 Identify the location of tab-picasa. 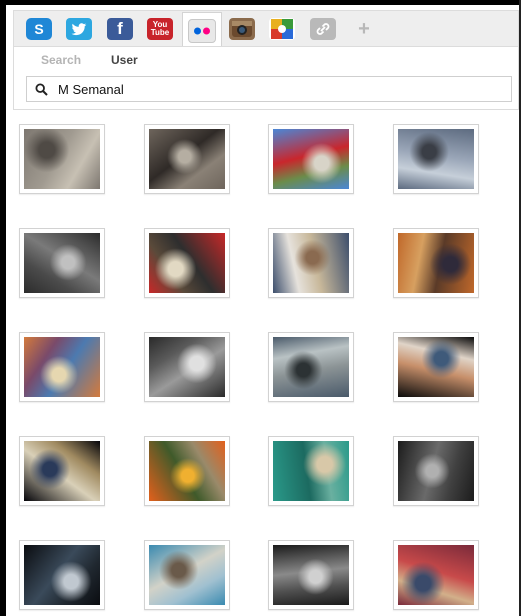
(282, 29).